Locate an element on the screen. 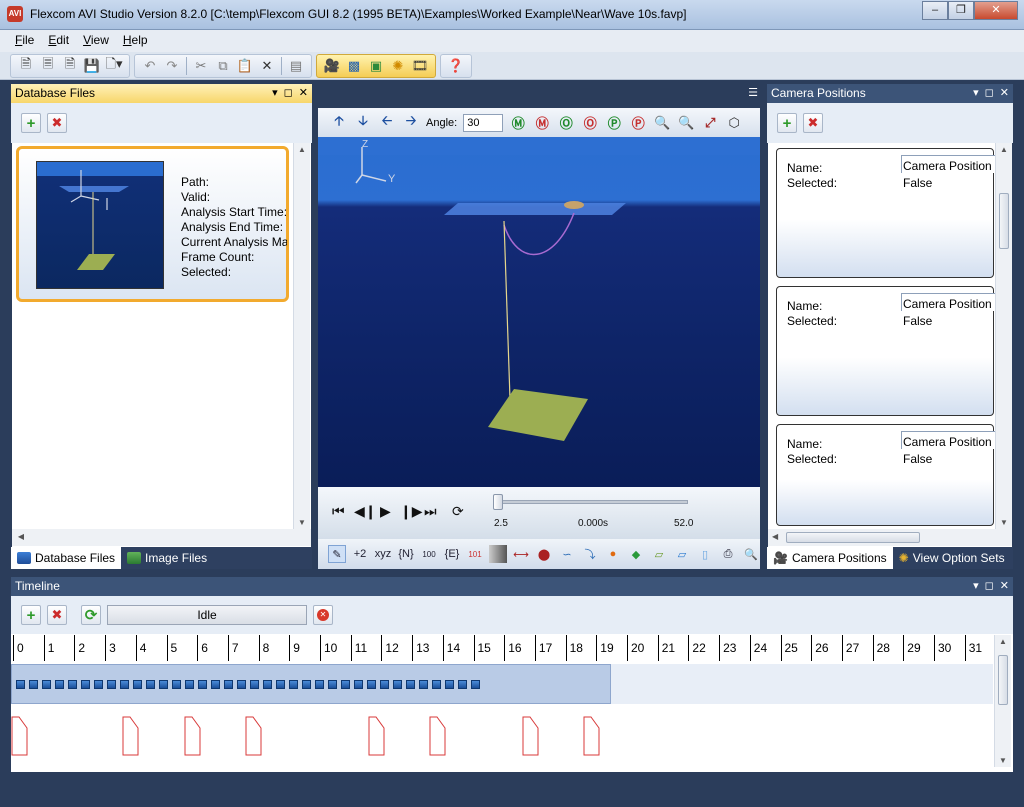 Image resolution: width=1024 pixels, height=807 pixels. new-database-icon: 🗏 is located at coordinates (48, 65).